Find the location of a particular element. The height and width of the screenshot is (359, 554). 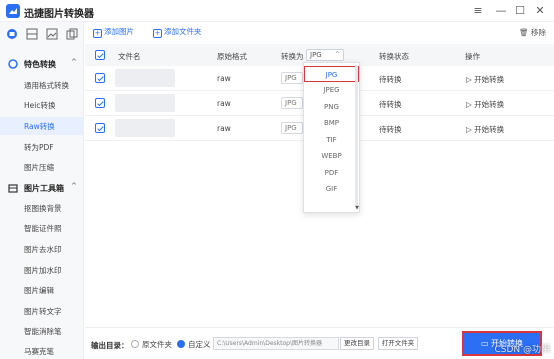

section-convert-label: 特色转换 is located at coordinates (40, 64).